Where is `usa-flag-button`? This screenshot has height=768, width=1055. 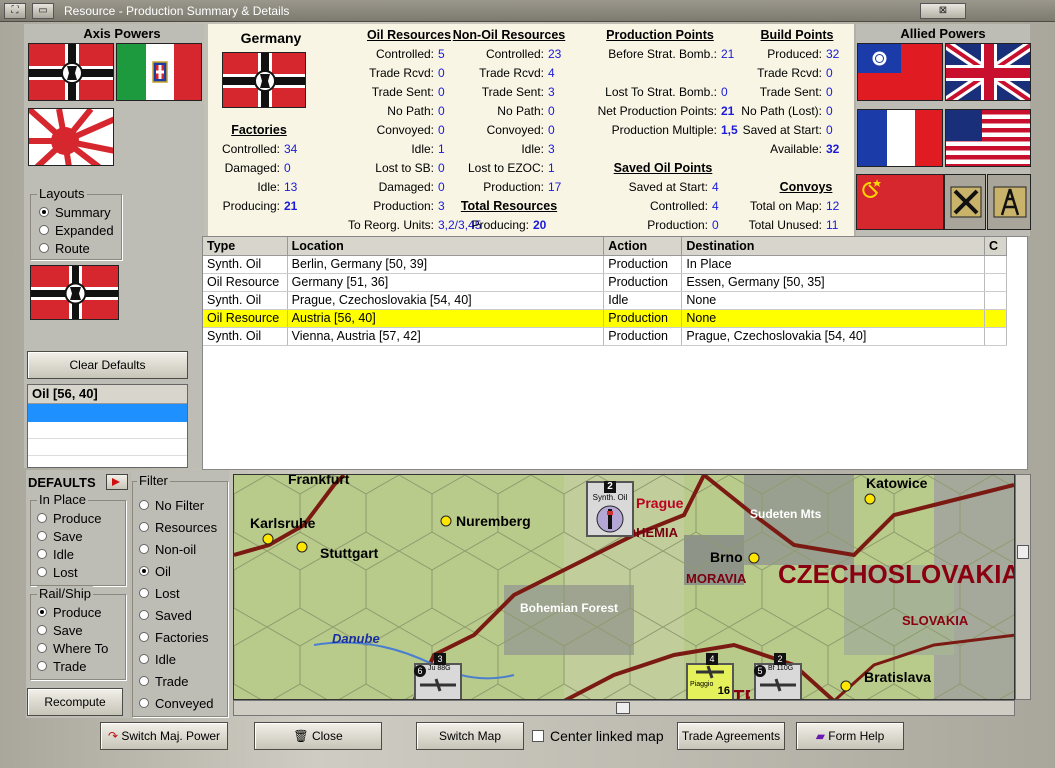 usa-flag-button is located at coordinates (988, 138).